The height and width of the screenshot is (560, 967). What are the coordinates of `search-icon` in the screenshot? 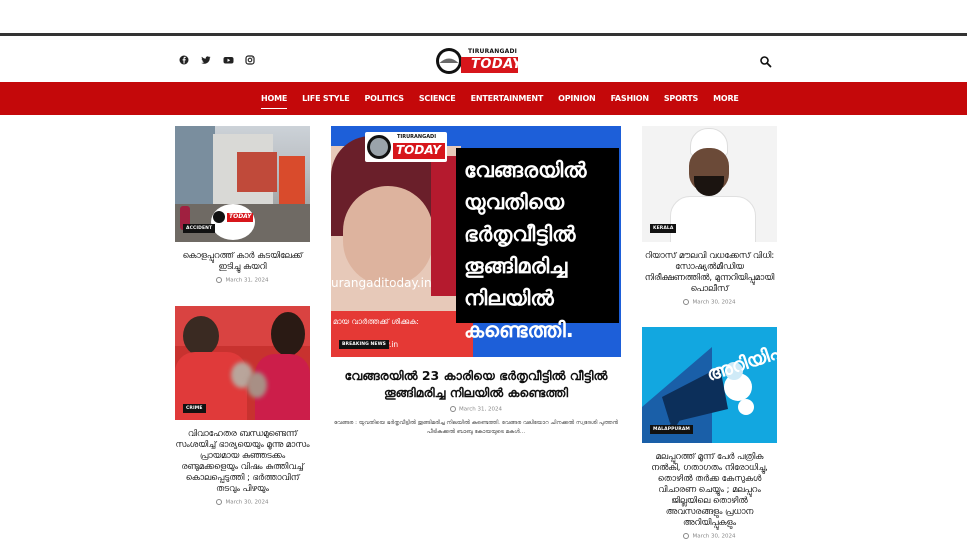 It's located at (766, 61).